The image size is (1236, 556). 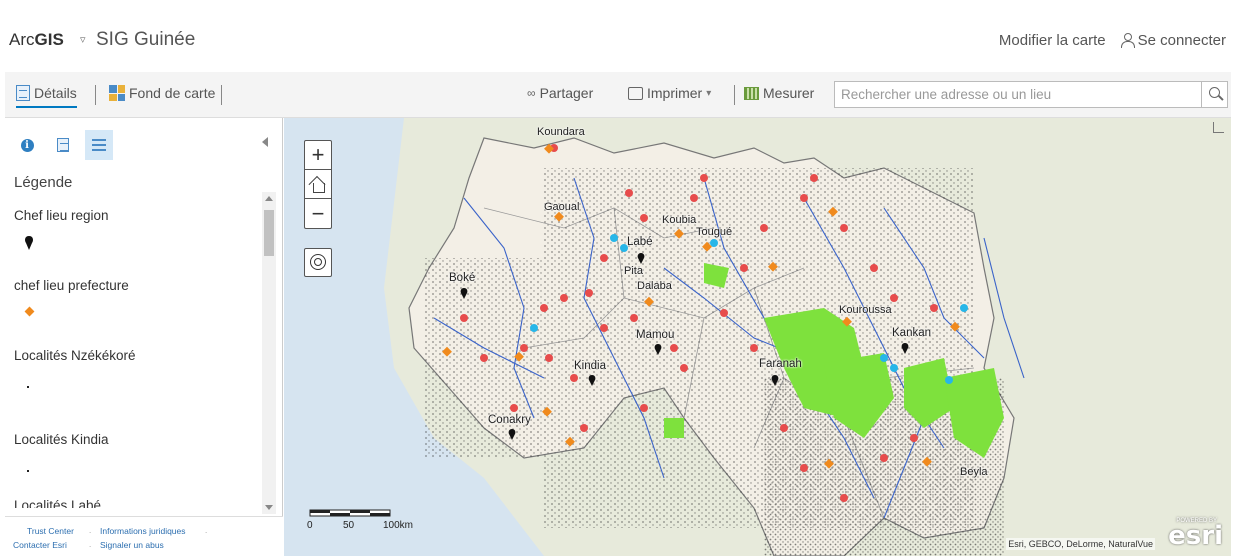 I want to click on tab-basemap-label: Fond de carte, so click(x=172, y=93).